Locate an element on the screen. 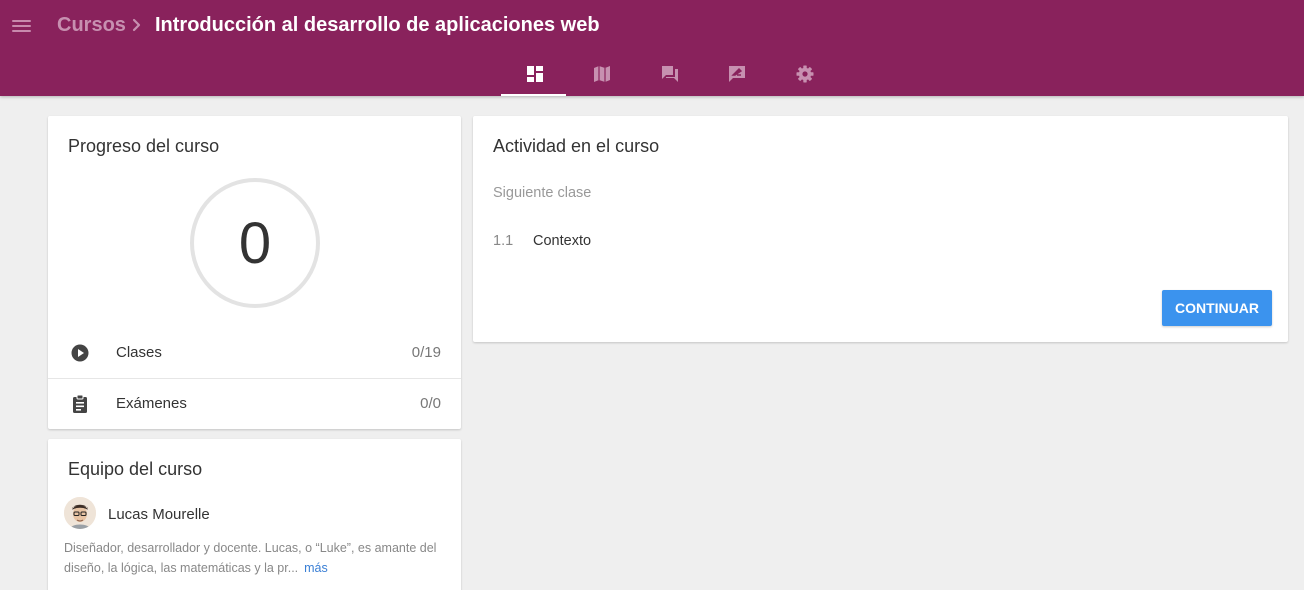 This screenshot has width=1304, height=590. map-icon is located at coordinates (602, 74).